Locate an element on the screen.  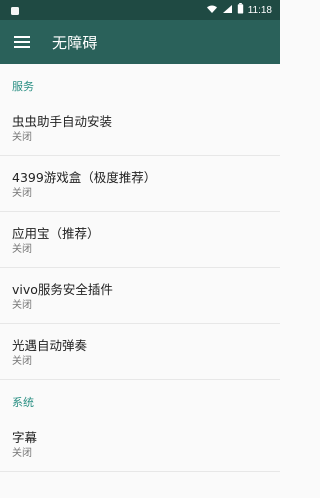
list-item-vivo-service-security-plugin: vivo服务安全插件 关闭 is located at coordinates (140, 296).